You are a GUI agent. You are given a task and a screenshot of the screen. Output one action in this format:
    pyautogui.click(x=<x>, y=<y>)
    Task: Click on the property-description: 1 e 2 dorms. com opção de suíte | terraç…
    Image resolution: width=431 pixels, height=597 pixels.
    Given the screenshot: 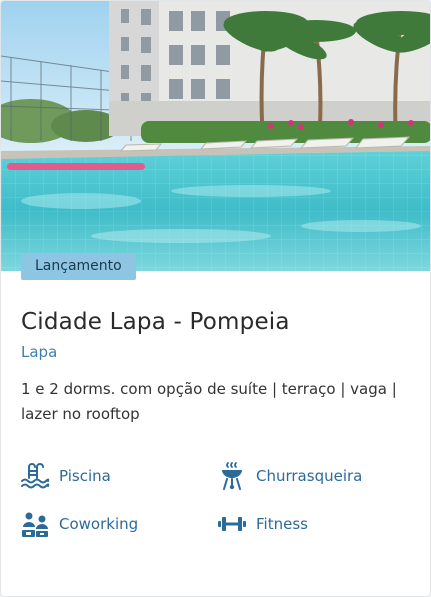 What is the action you would take?
    pyautogui.click(x=209, y=401)
    